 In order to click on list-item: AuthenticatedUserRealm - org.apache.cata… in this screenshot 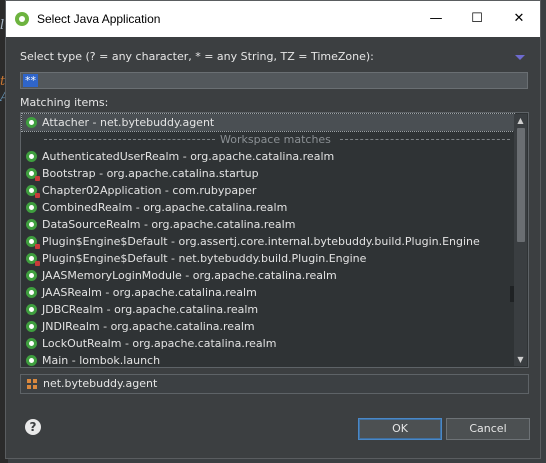, I will do `click(268, 156)`.